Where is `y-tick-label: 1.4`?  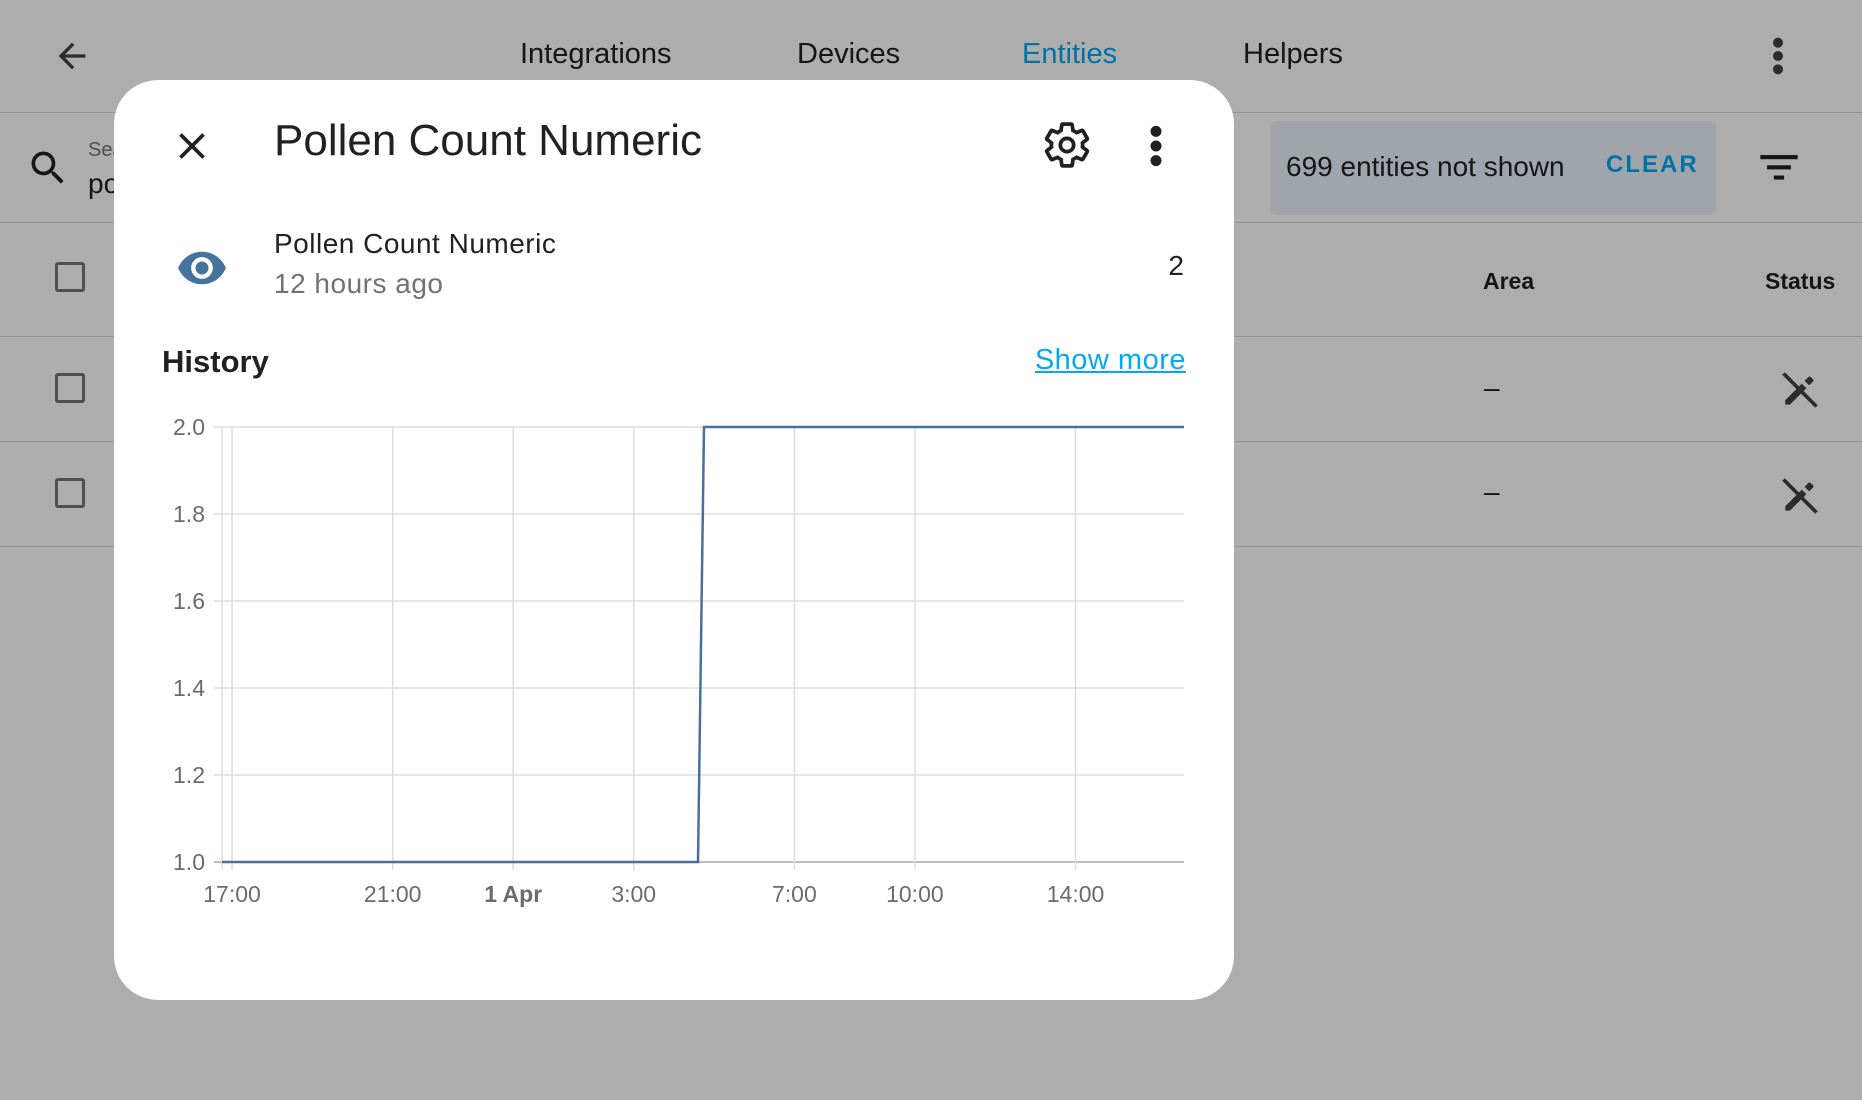 y-tick-label: 1.4 is located at coordinates (189, 688).